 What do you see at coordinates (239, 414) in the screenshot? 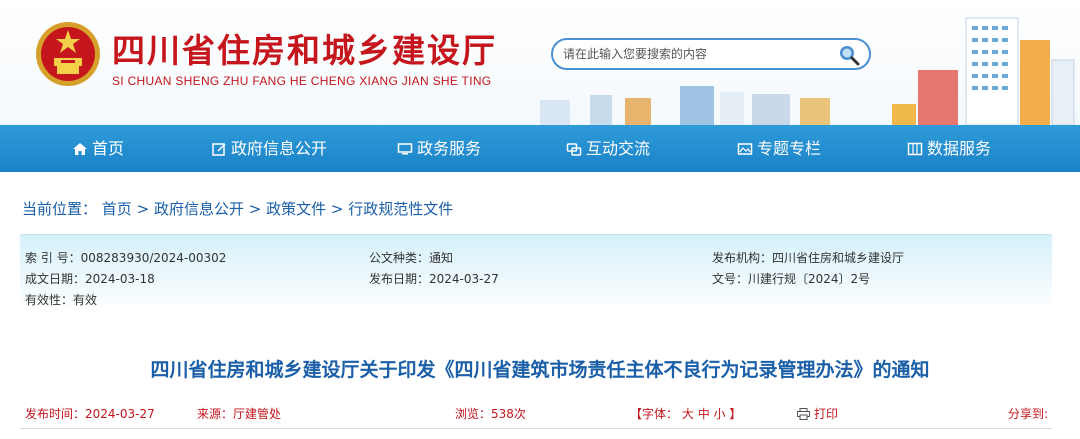
I see `article-source: 来源：厅建管处` at bounding box center [239, 414].